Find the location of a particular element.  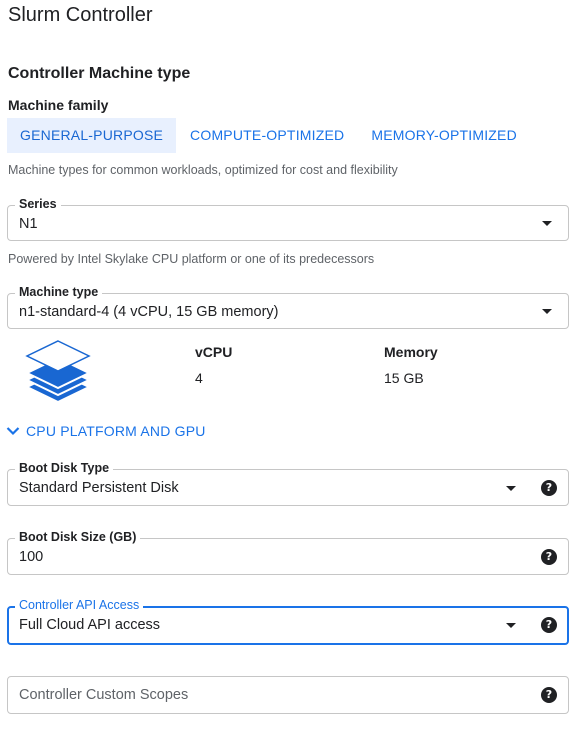

api-access-label: Controller API Access is located at coordinates (79, 605).